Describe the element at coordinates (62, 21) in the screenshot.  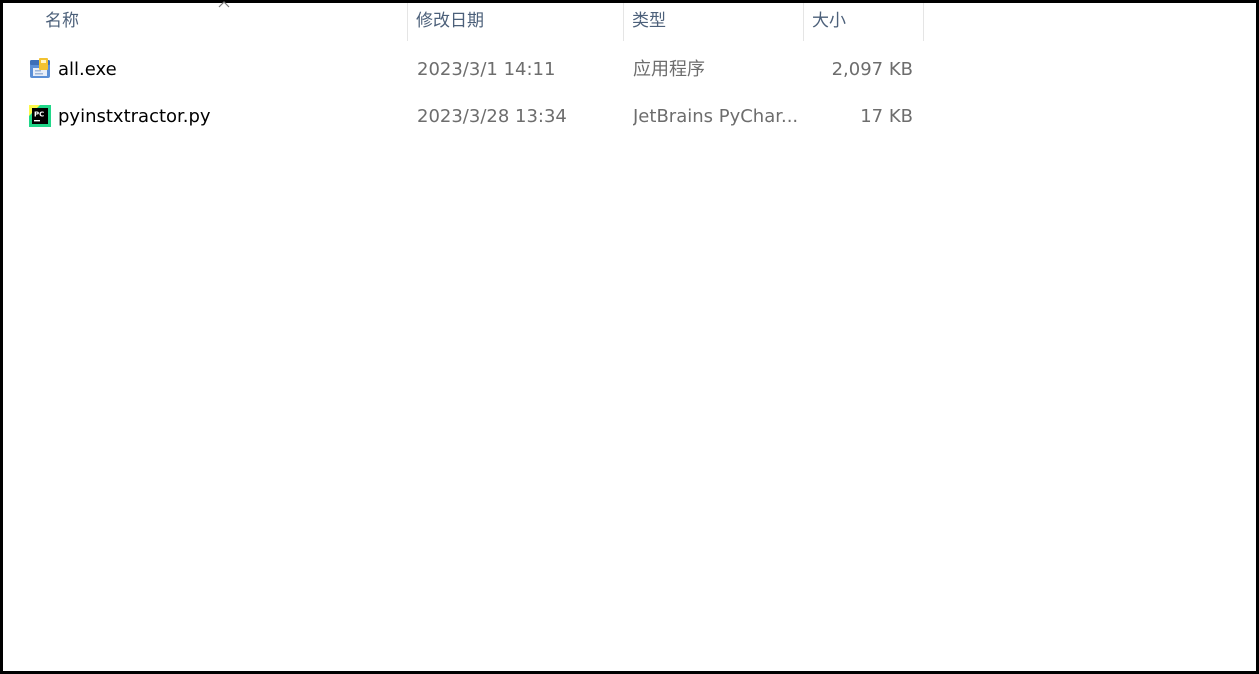
I see `column-header-name-label: 名称` at that location.